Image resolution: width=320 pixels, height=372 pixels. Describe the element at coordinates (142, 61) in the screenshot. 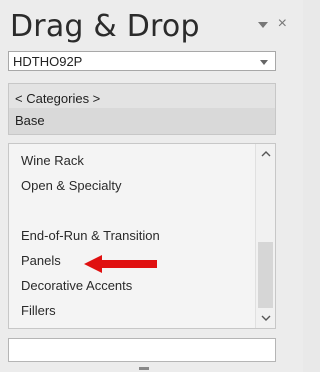

I see `catalog-select: HDTHO92P` at that location.